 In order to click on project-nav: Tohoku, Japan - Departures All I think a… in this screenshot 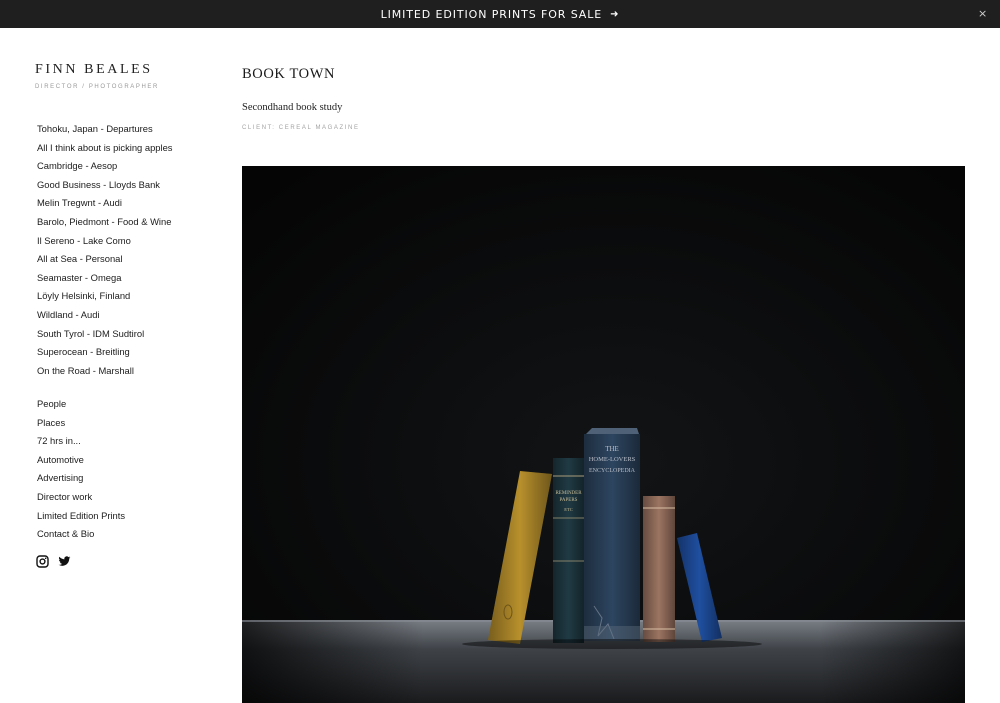, I will do `click(105, 250)`.